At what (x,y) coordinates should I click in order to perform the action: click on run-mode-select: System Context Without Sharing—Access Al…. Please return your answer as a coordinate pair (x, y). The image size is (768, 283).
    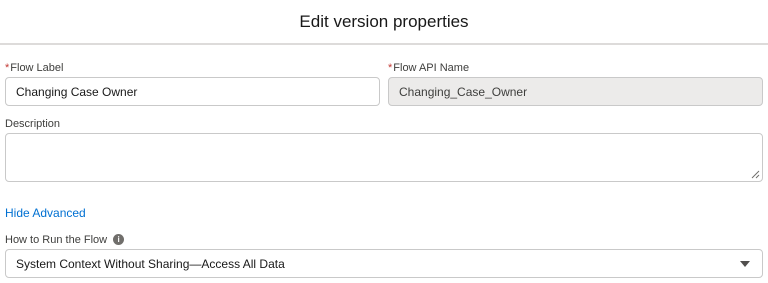
    Looking at the image, I should click on (384, 263).